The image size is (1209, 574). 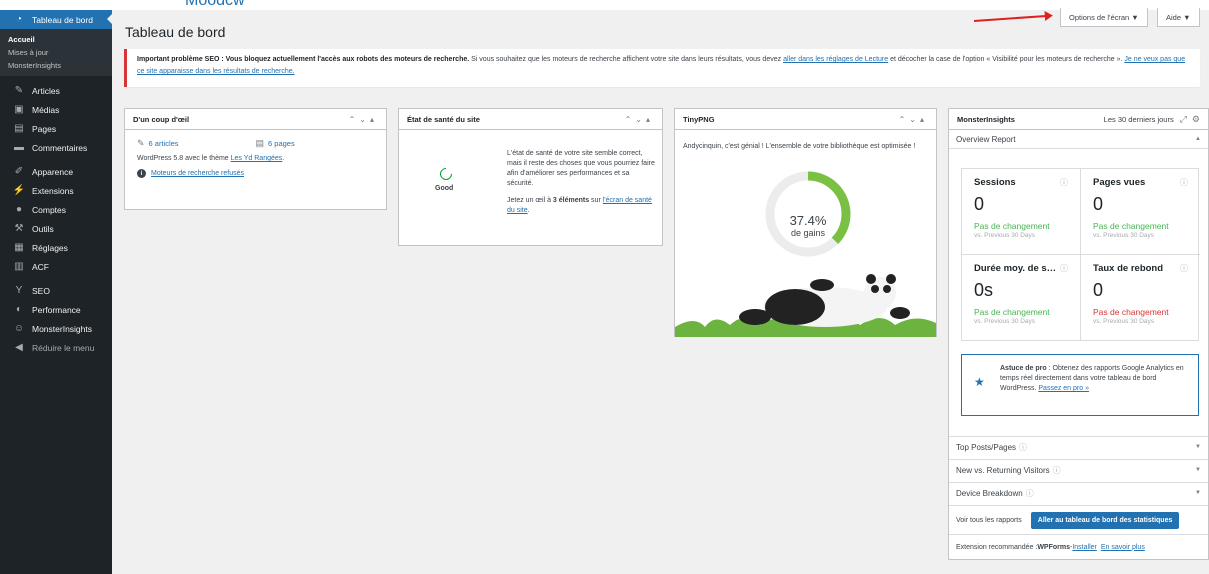 What do you see at coordinates (56, 290) in the screenshot?
I see `sidebar-item-seo: Y SEO` at bounding box center [56, 290].